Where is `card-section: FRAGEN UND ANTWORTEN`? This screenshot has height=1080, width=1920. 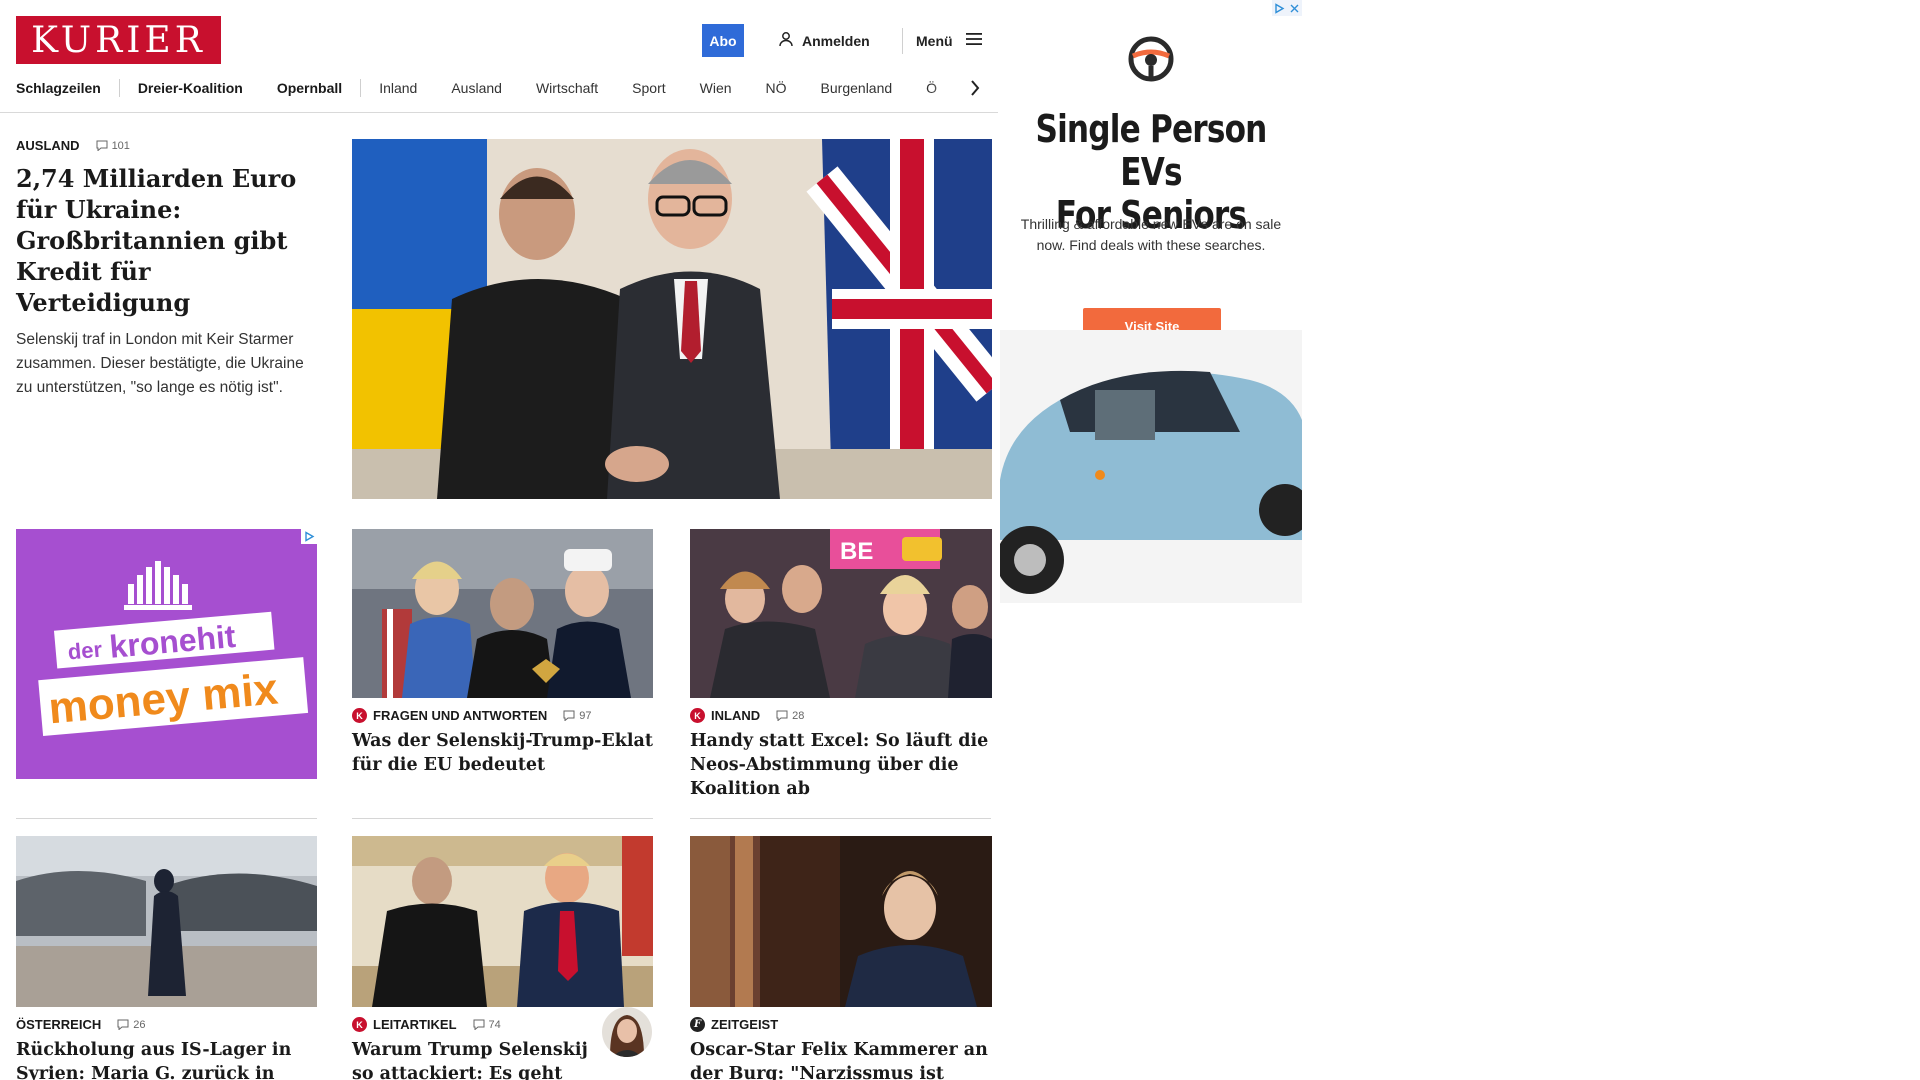 card-section: FRAGEN UND ANTWORTEN is located at coordinates (460, 715).